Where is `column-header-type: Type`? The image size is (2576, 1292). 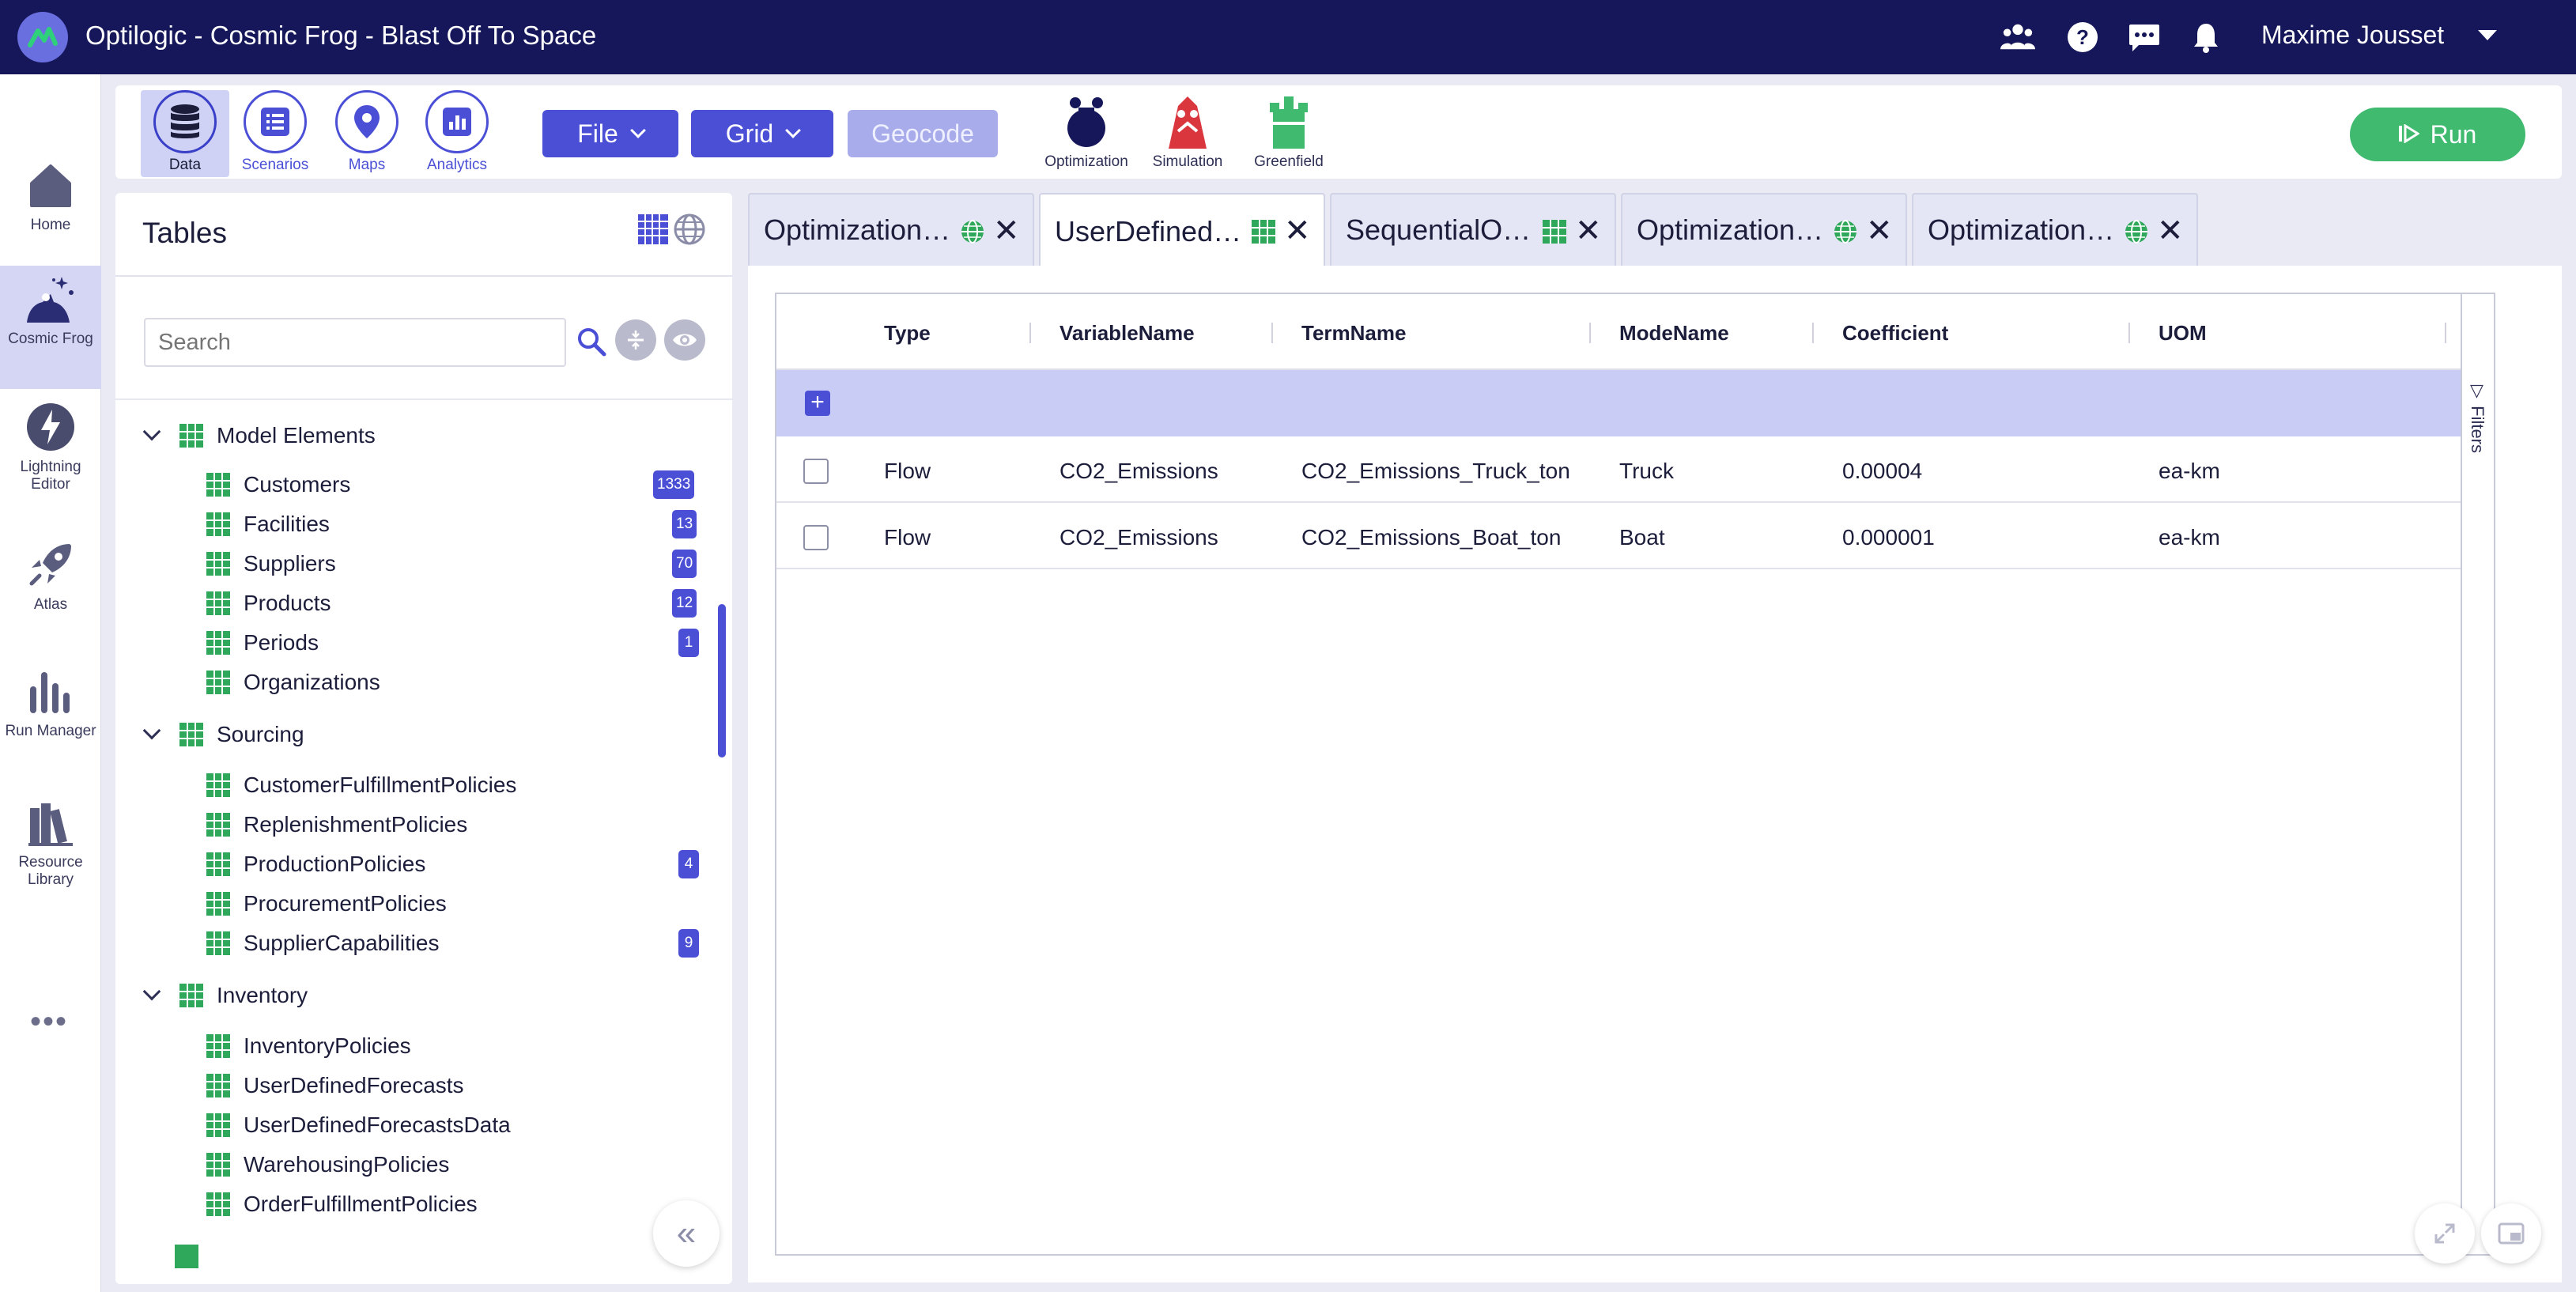 column-header-type: Type is located at coordinates (907, 333).